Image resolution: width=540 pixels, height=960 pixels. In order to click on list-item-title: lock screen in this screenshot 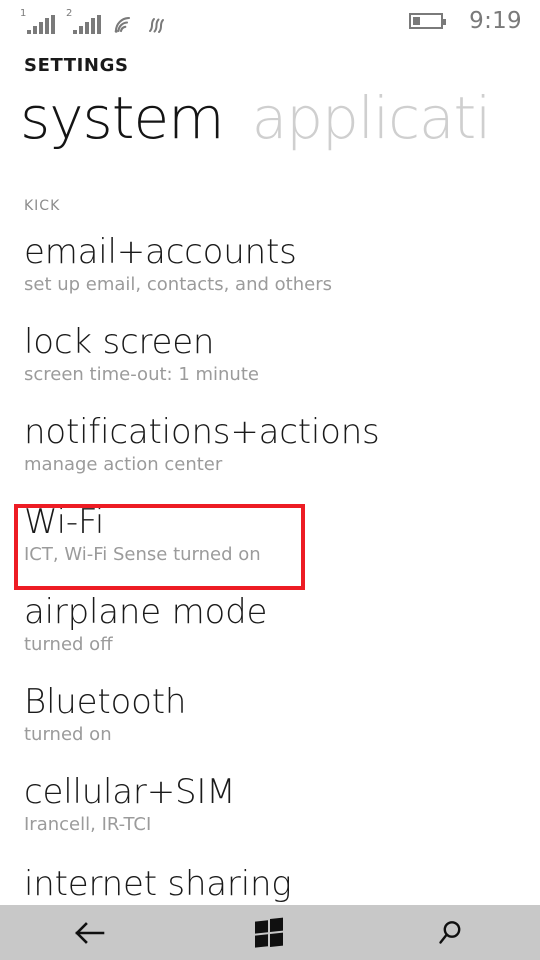, I will do `click(119, 342)`.